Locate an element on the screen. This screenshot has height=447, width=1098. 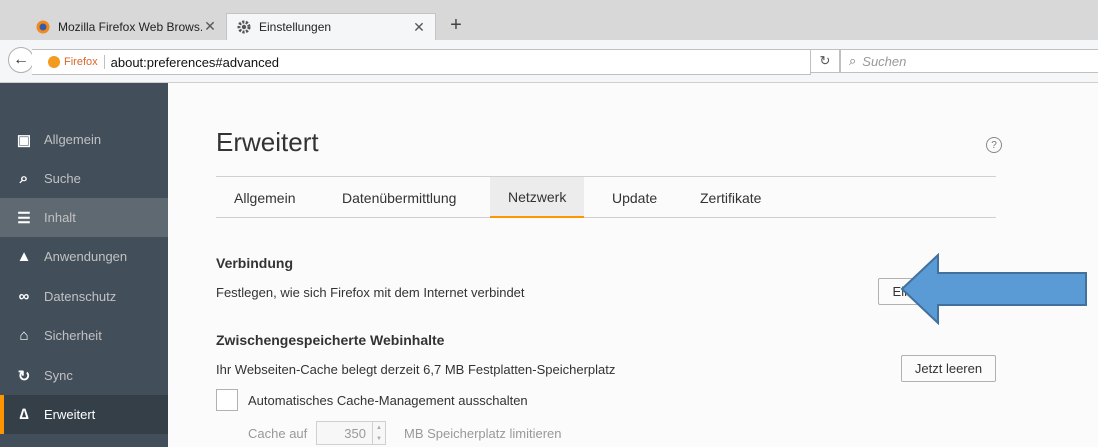
privacy-mask-icon: ∞ is located at coordinates (24, 296).